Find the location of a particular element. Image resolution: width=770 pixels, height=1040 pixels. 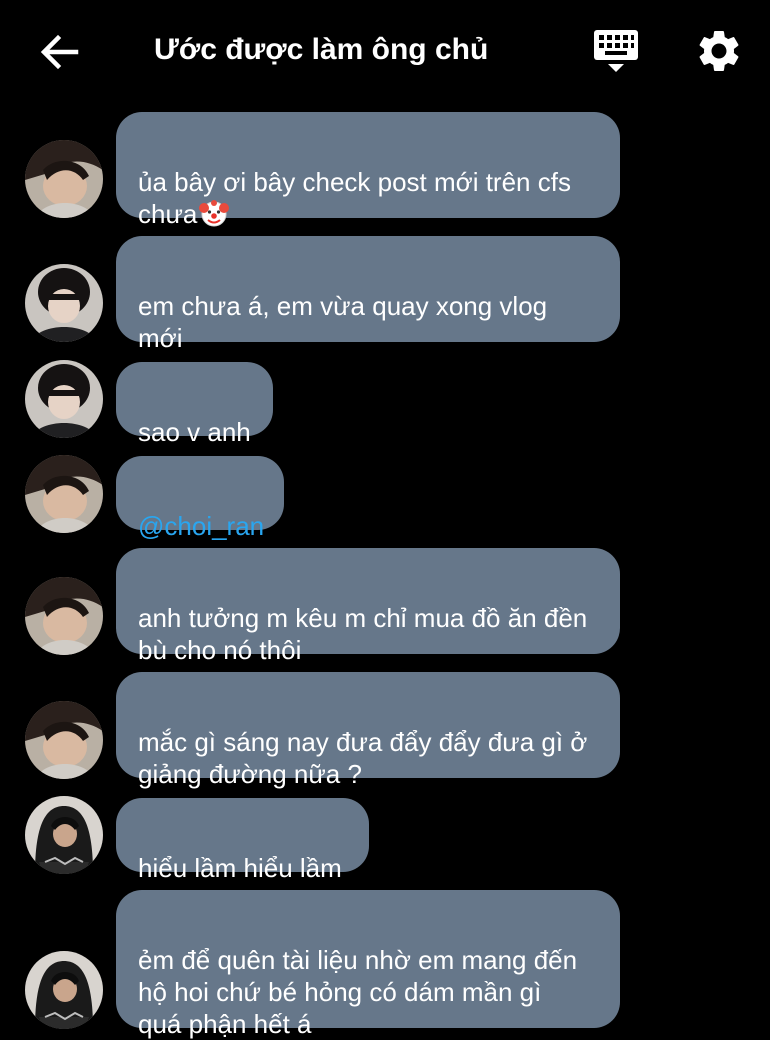

arrow-left-icon is located at coordinates (59, 52).